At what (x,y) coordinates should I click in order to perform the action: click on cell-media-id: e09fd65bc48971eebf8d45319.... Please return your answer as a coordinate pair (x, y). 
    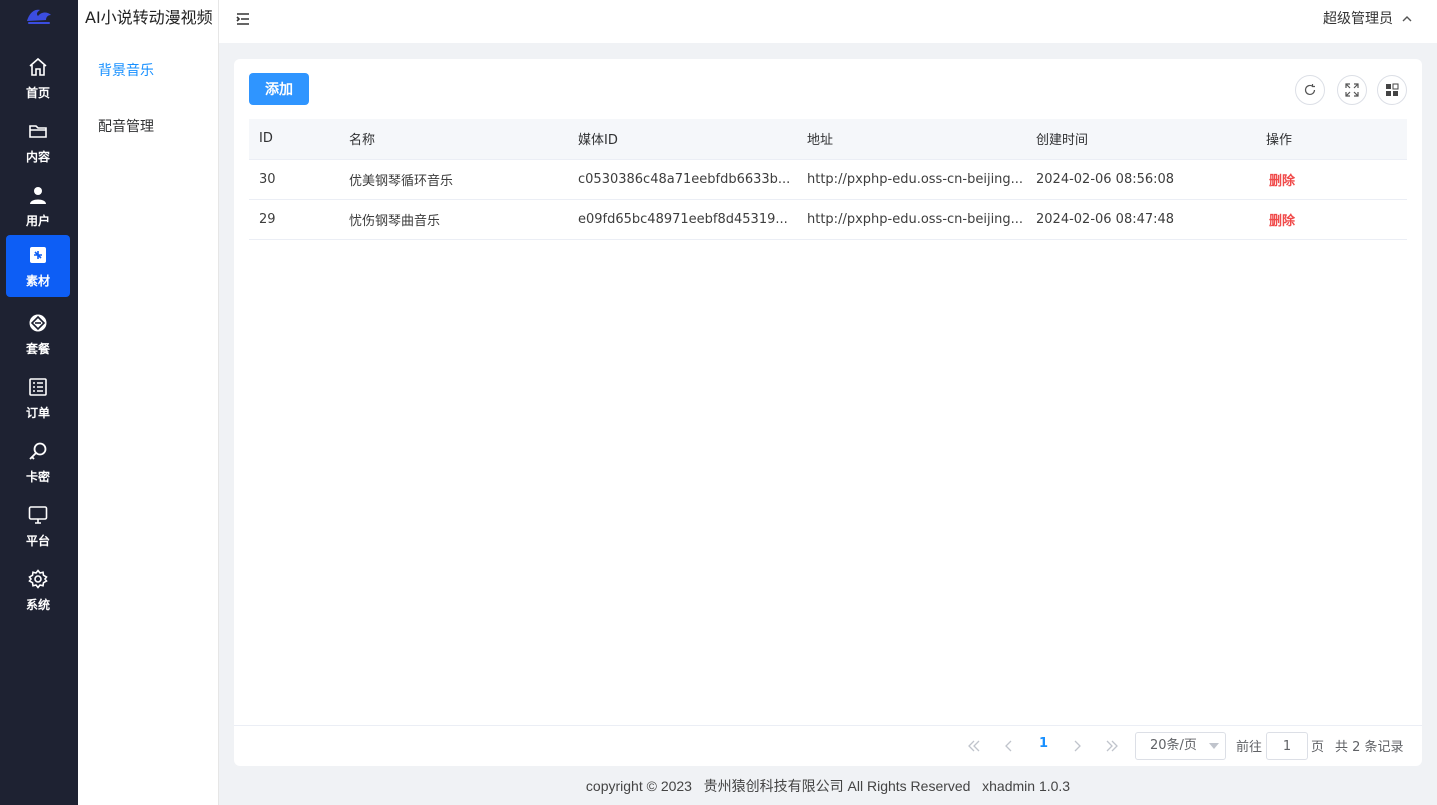
    Looking at the image, I should click on (682, 219).